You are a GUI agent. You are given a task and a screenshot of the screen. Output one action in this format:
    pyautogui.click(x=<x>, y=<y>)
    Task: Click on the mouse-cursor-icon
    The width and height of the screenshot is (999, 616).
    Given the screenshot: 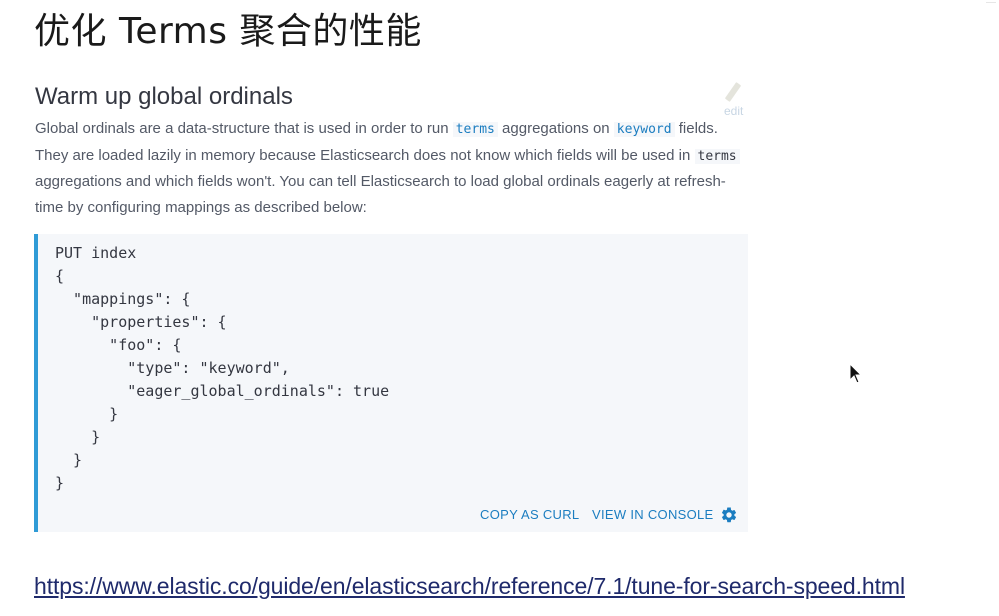 What is the action you would take?
    pyautogui.click(x=856, y=373)
    